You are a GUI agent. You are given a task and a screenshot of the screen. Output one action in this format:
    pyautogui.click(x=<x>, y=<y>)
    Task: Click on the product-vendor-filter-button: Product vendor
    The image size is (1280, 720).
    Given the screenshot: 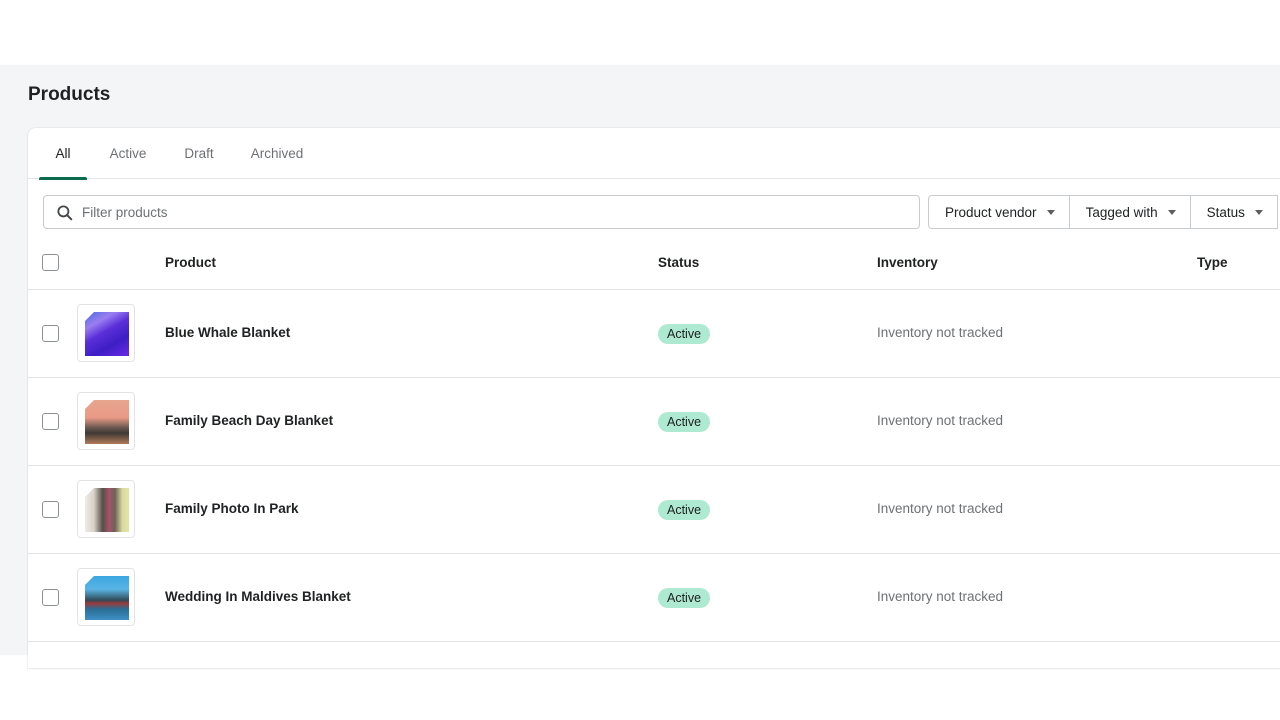 What is the action you would take?
    pyautogui.click(x=999, y=212)
    